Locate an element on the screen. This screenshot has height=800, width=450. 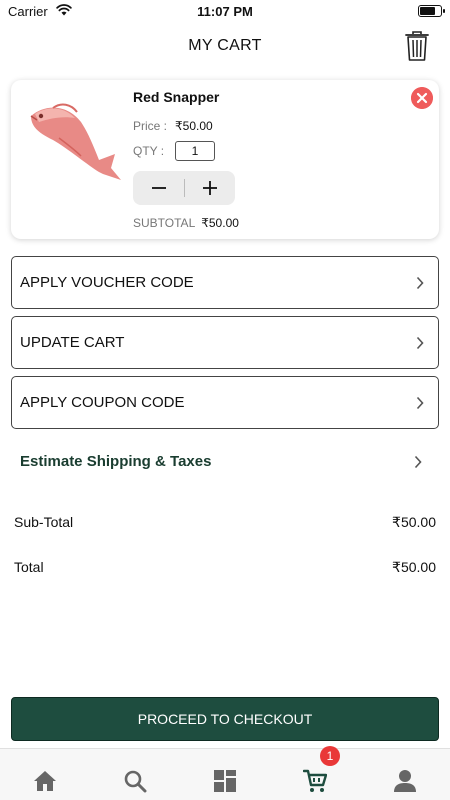
page-title: MY CART is located at coordinates (225, 45).